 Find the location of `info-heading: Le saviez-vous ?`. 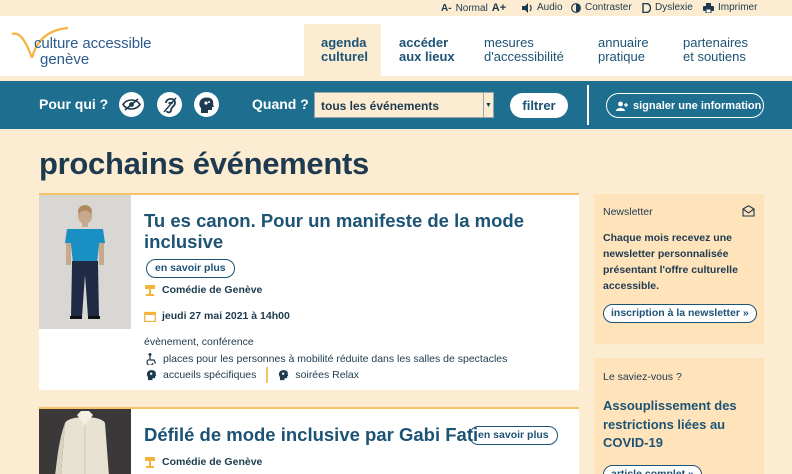

info-heading: Le saviez-vous ? is located at coordinates (642, 377).